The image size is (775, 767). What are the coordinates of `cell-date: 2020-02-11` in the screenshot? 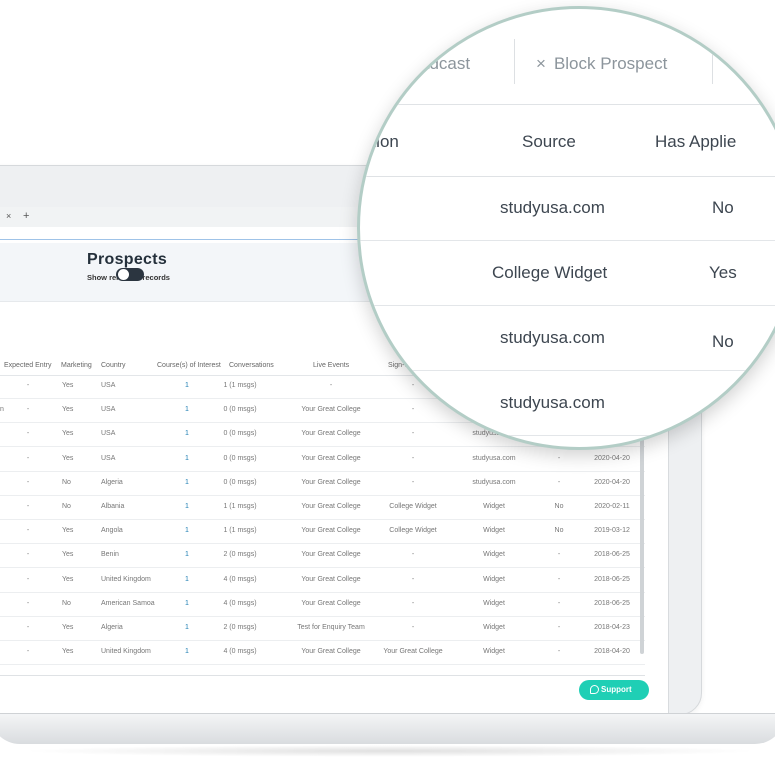 It's located at (612, 506).